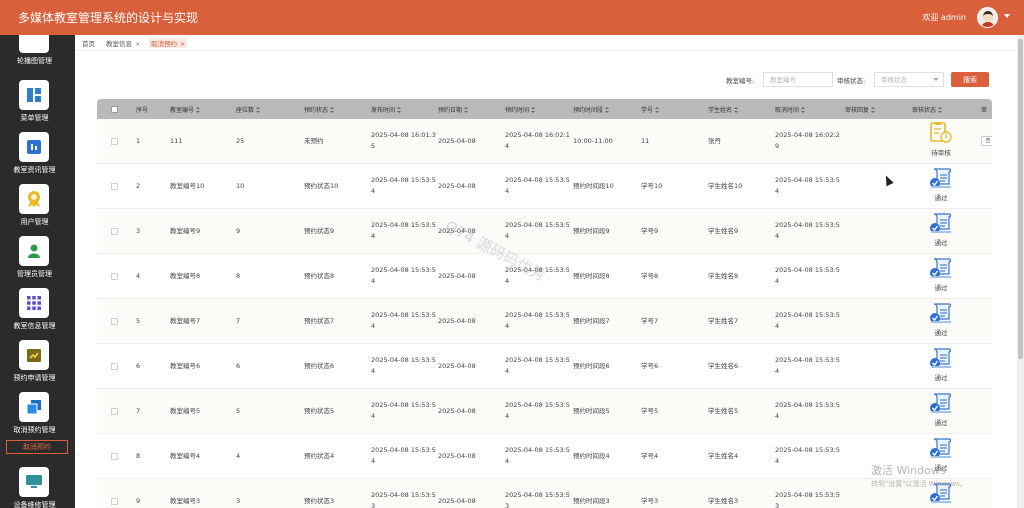  I want to click on column-header: 学号, so click(650, 109).